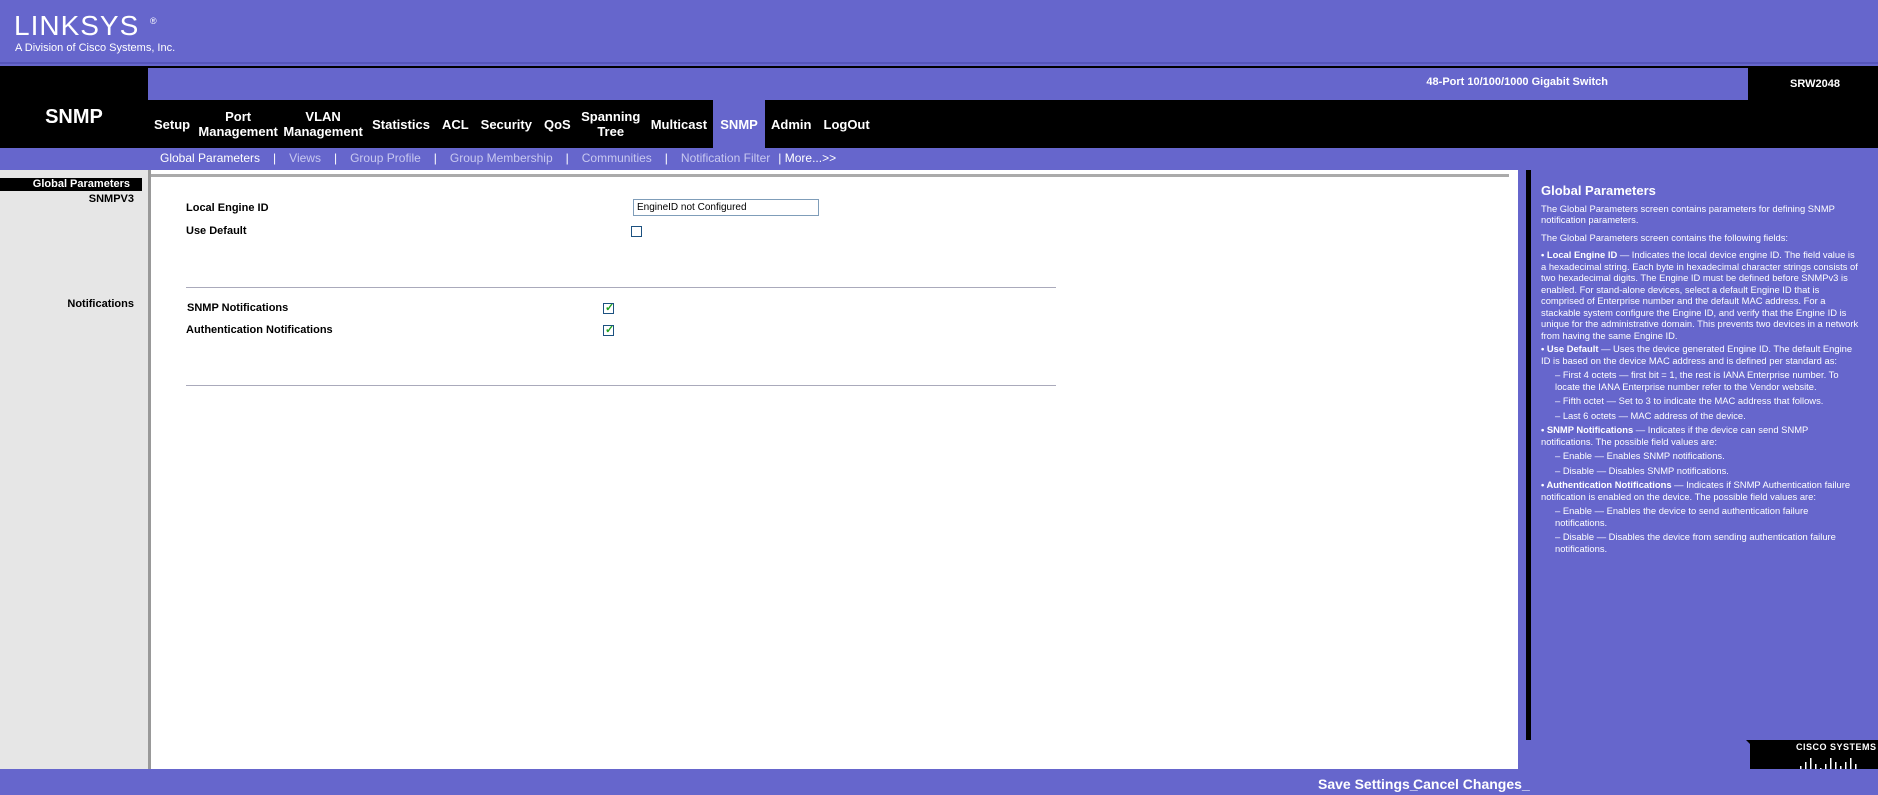 This screenshot has width=1878, height=795. What do you see at coordinates (847, 124) in the screenshot?
I see `nav-logout: LogOut` at bounding box center [847, 124].